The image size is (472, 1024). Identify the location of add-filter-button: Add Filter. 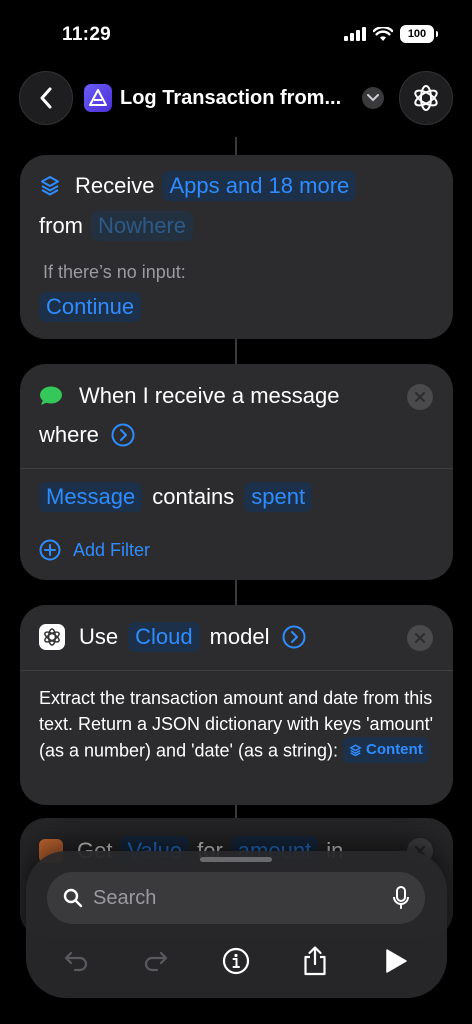
(94, 550).